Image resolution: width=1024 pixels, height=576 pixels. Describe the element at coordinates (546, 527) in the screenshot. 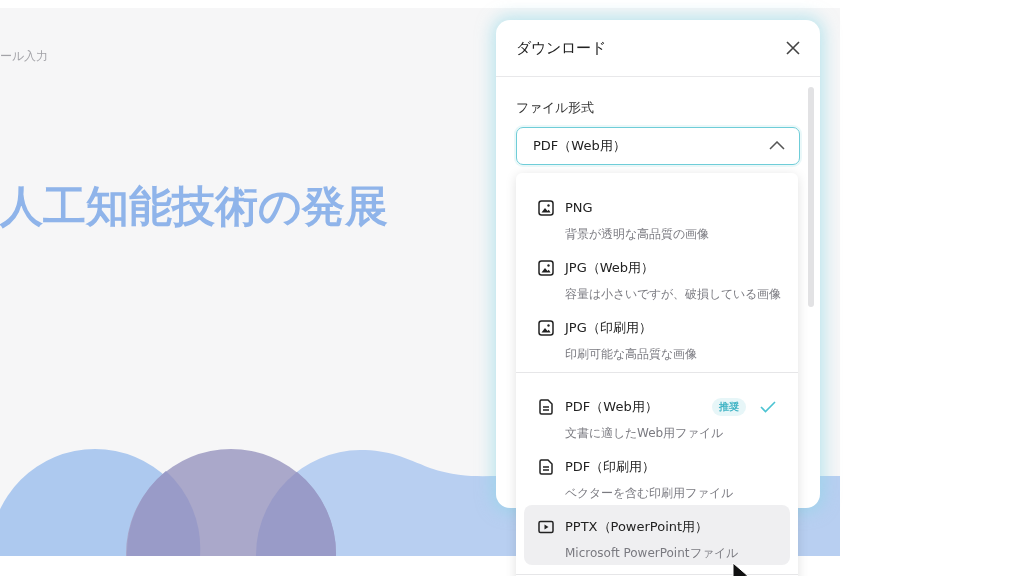

I see `play-icon` at that location.